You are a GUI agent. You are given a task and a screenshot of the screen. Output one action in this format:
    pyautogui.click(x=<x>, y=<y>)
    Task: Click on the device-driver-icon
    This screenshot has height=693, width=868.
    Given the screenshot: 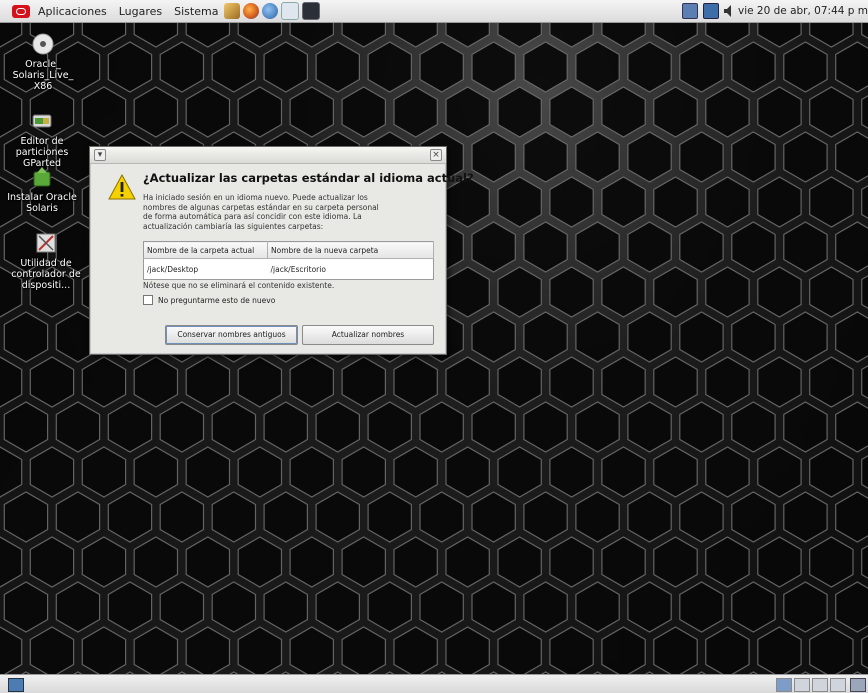 What is the action you would take?
    pyautogui.click(x=46, y=243)
    